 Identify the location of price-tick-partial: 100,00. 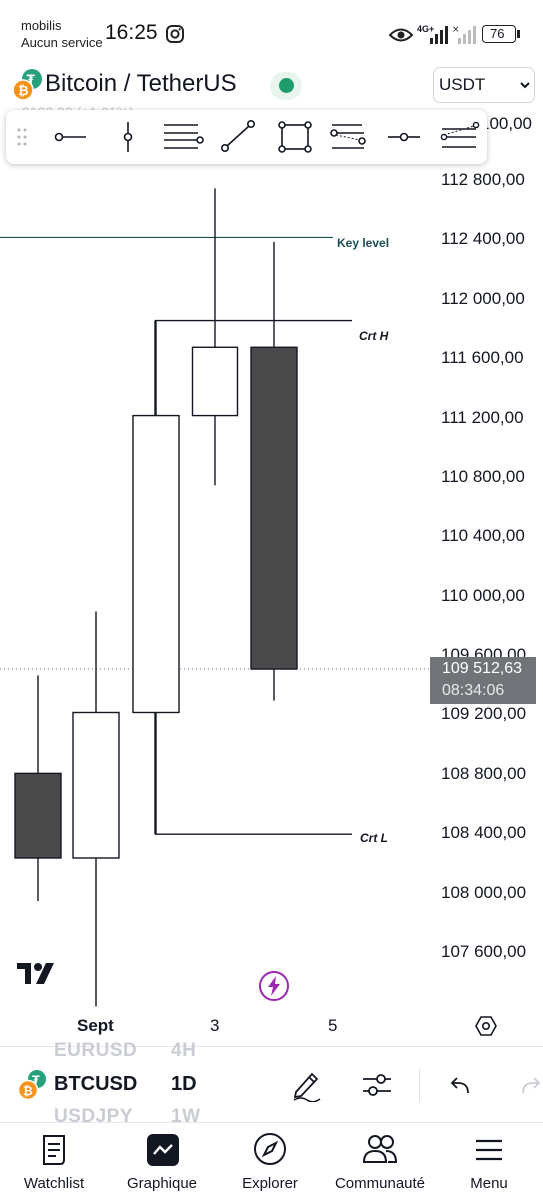
(506, 123).